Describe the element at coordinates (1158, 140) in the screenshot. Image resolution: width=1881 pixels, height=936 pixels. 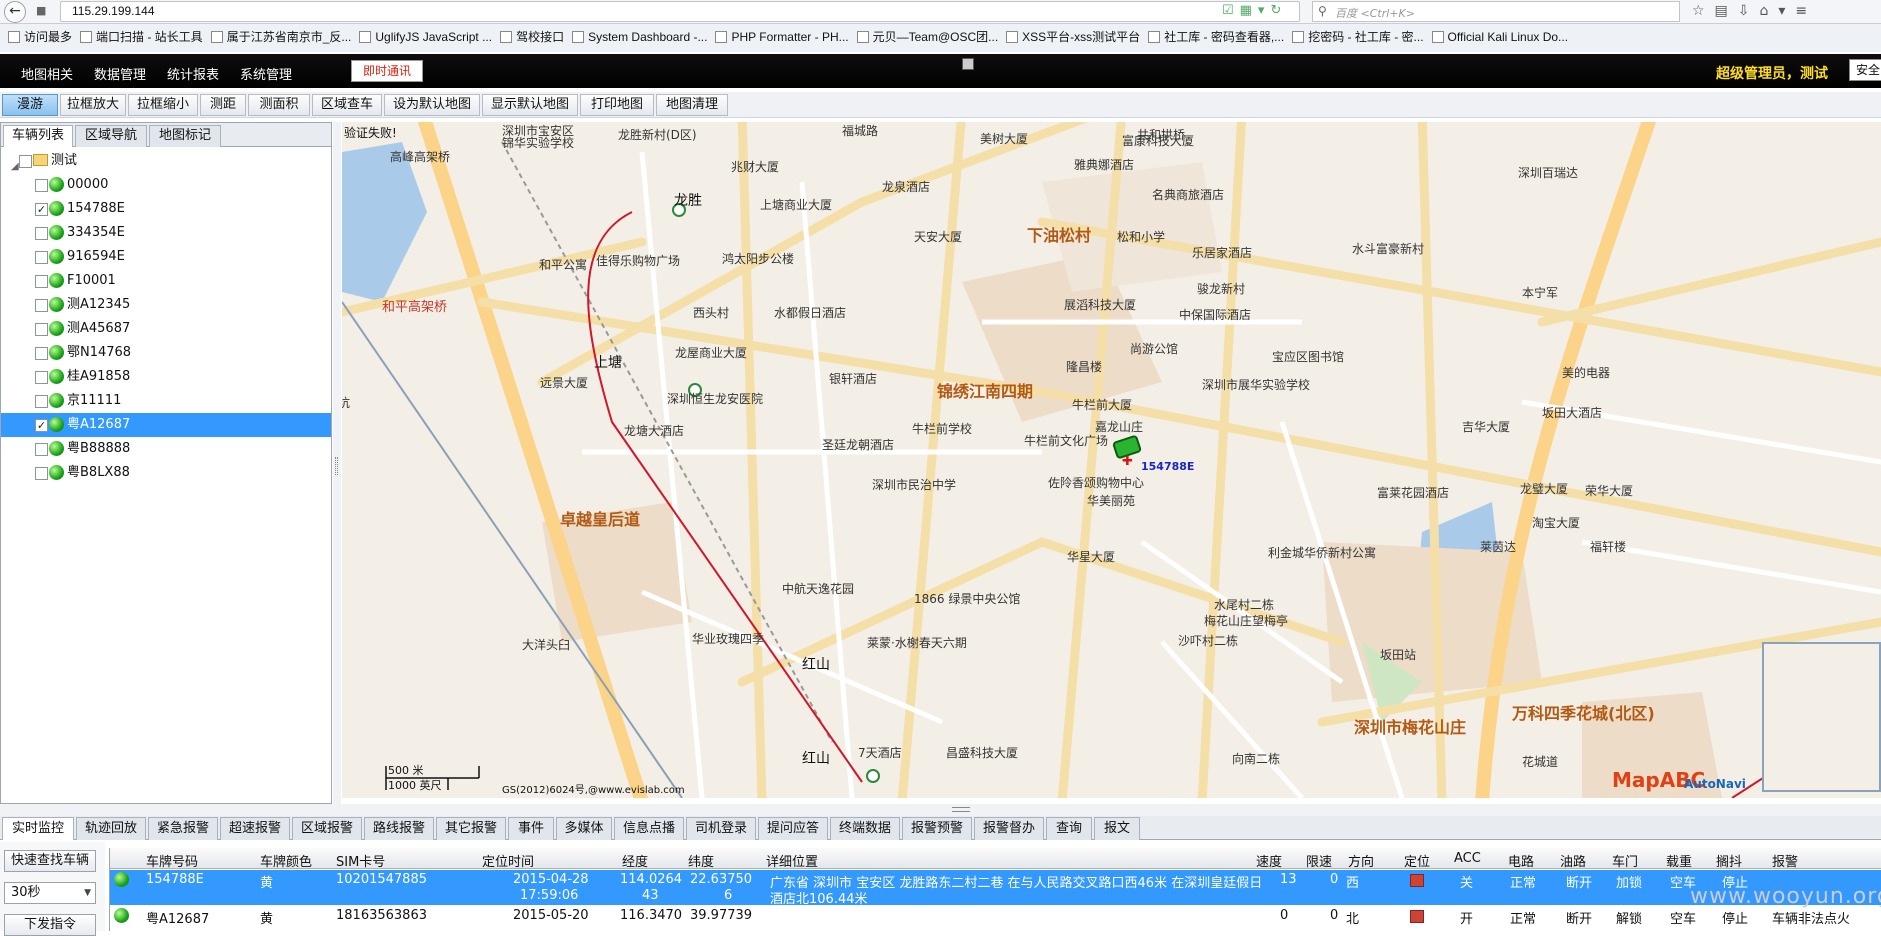
I see `map-poi-label: 富康科技大厦` at that location.